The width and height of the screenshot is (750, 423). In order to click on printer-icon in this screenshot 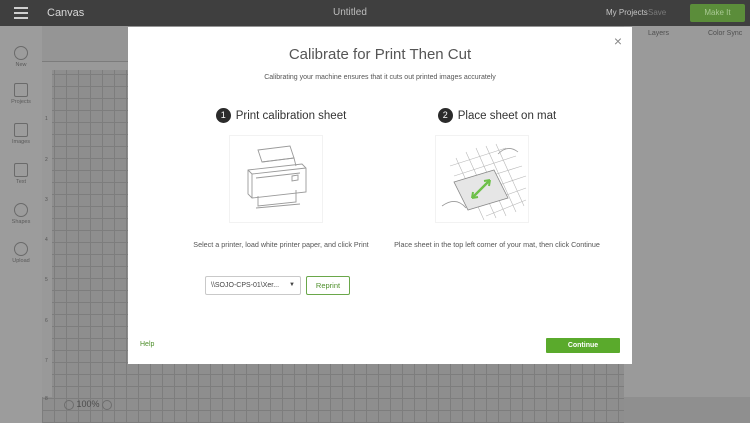, I will do `click(277, 177)`.